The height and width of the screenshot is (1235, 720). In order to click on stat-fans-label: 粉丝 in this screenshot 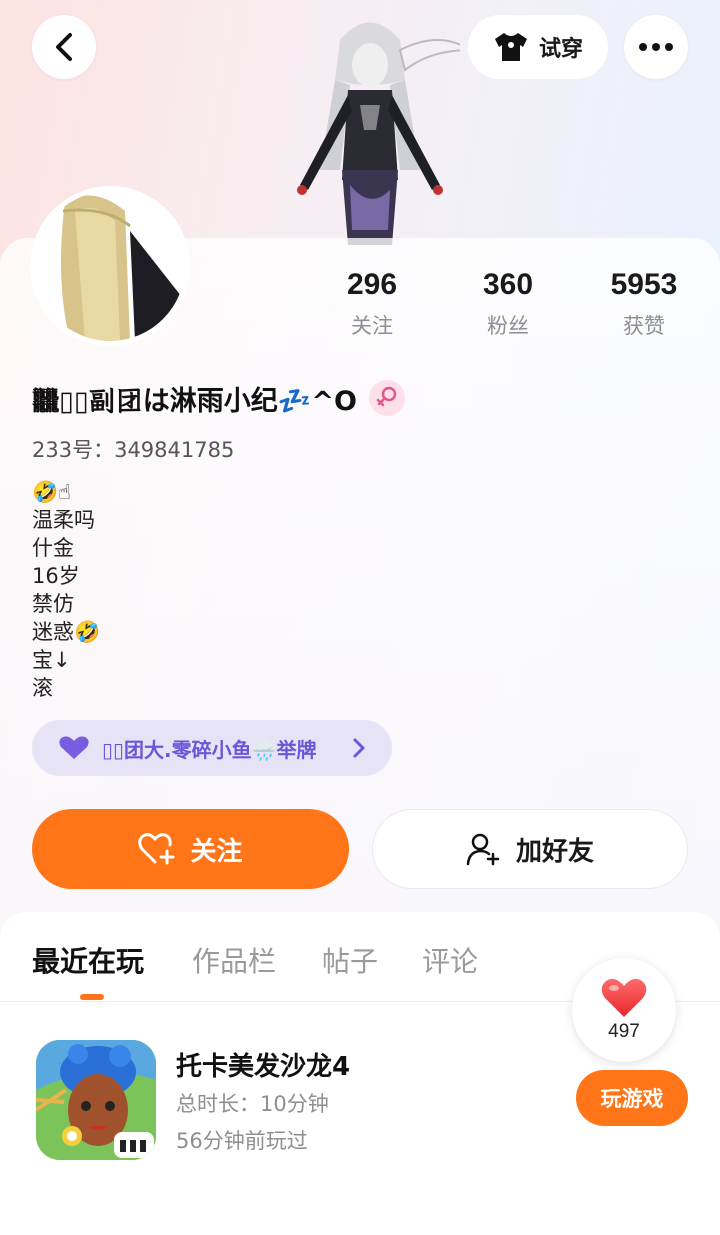, I will do `click(508, 326)`.